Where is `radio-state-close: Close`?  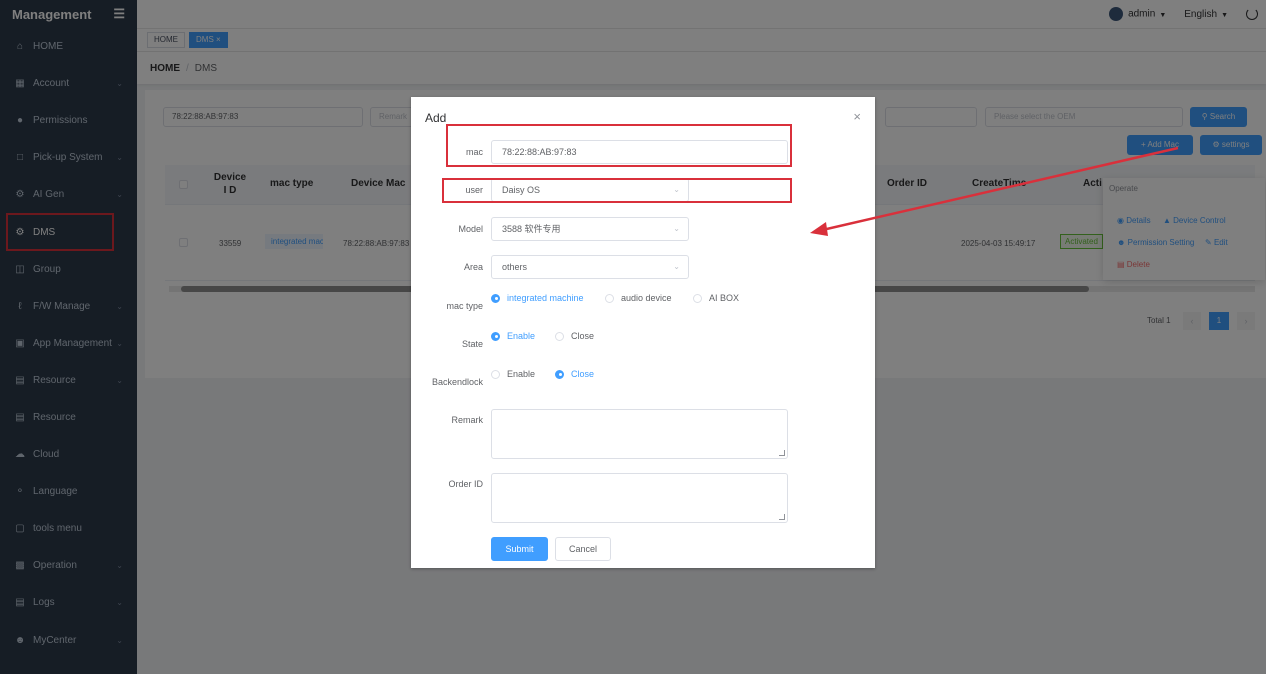 radio-state-close: Close is located at coordinates (574, 336).